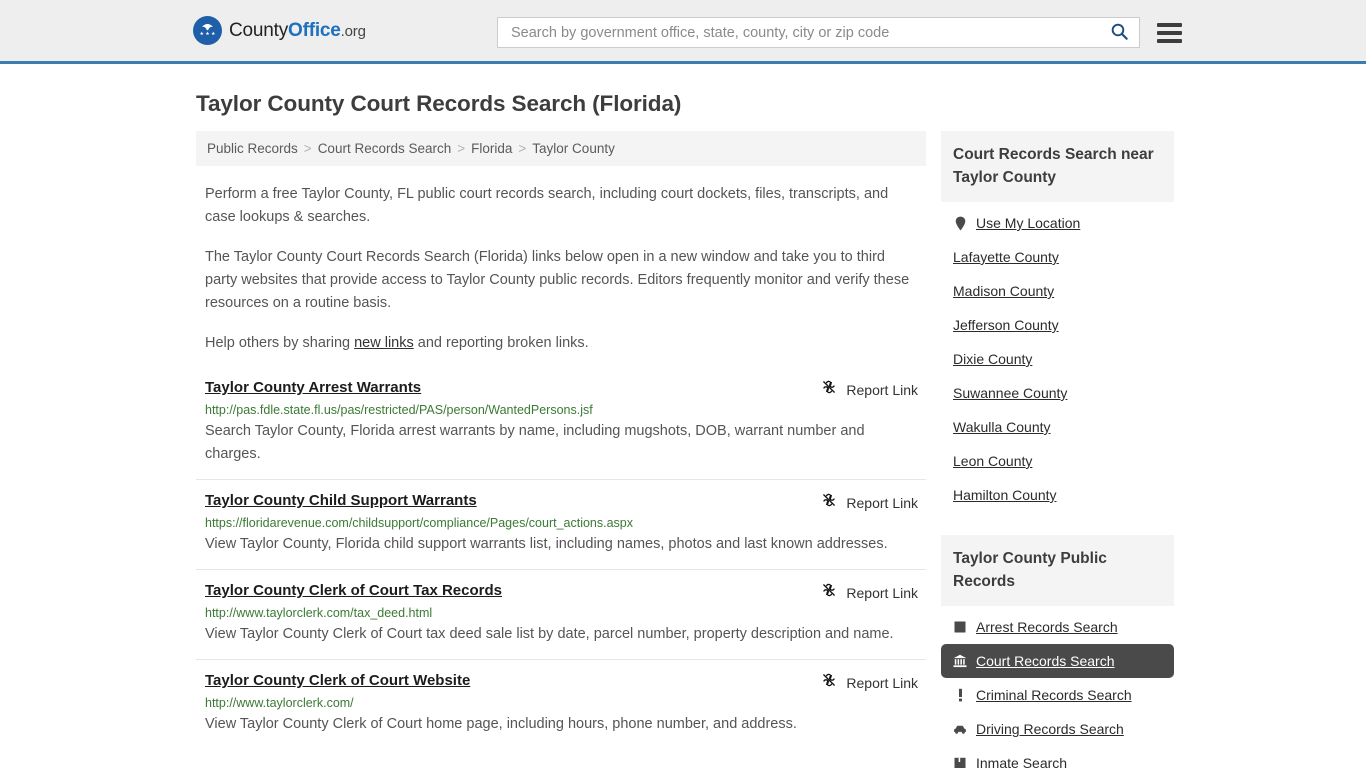  Describe the element at coordinates (341, 500) in the screenshot. I see `result-title: Taylor County Child Support Warrants` at that location.